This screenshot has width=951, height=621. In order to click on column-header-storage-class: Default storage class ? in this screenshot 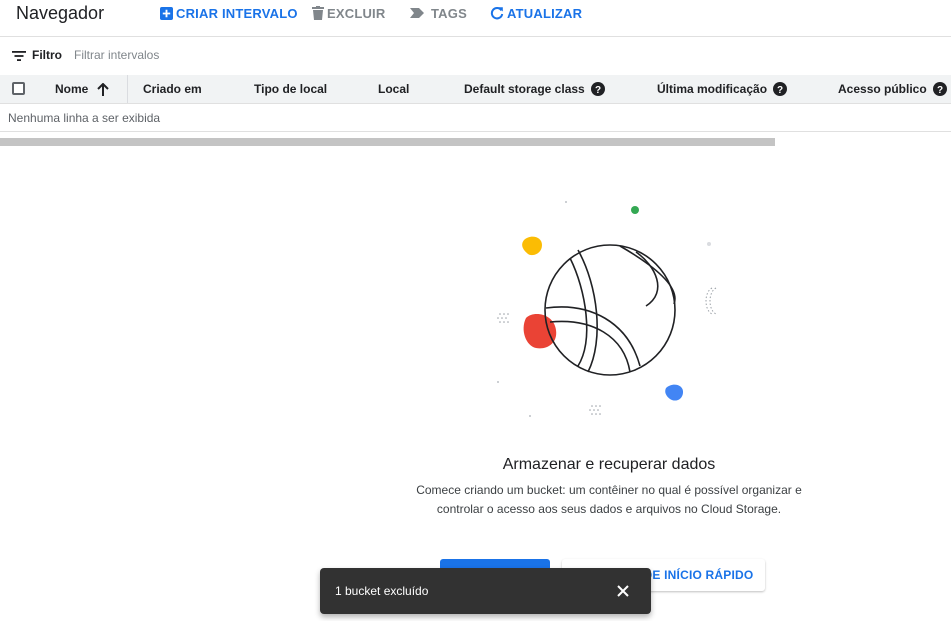, I will do `click(534, 89)`.